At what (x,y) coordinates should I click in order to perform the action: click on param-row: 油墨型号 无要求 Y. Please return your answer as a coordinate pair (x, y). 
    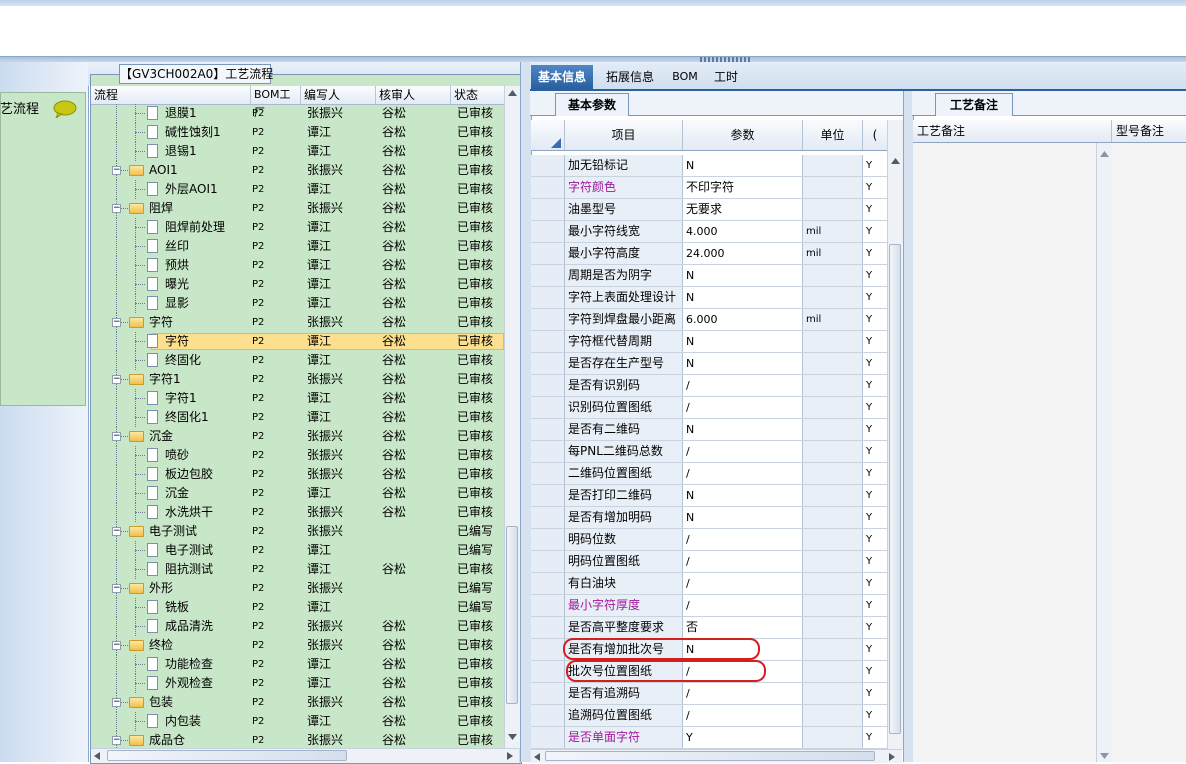
    Looking at the image, I should click on (709, 210).